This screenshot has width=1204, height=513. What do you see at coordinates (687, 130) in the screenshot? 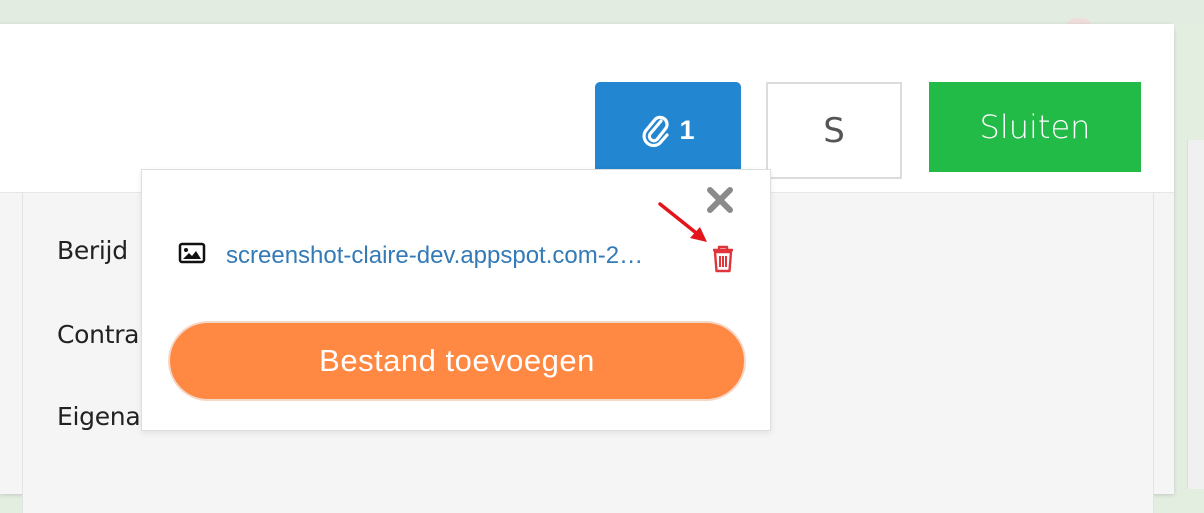
I see `attachments-count: 1` at bounding box center [687, 130].